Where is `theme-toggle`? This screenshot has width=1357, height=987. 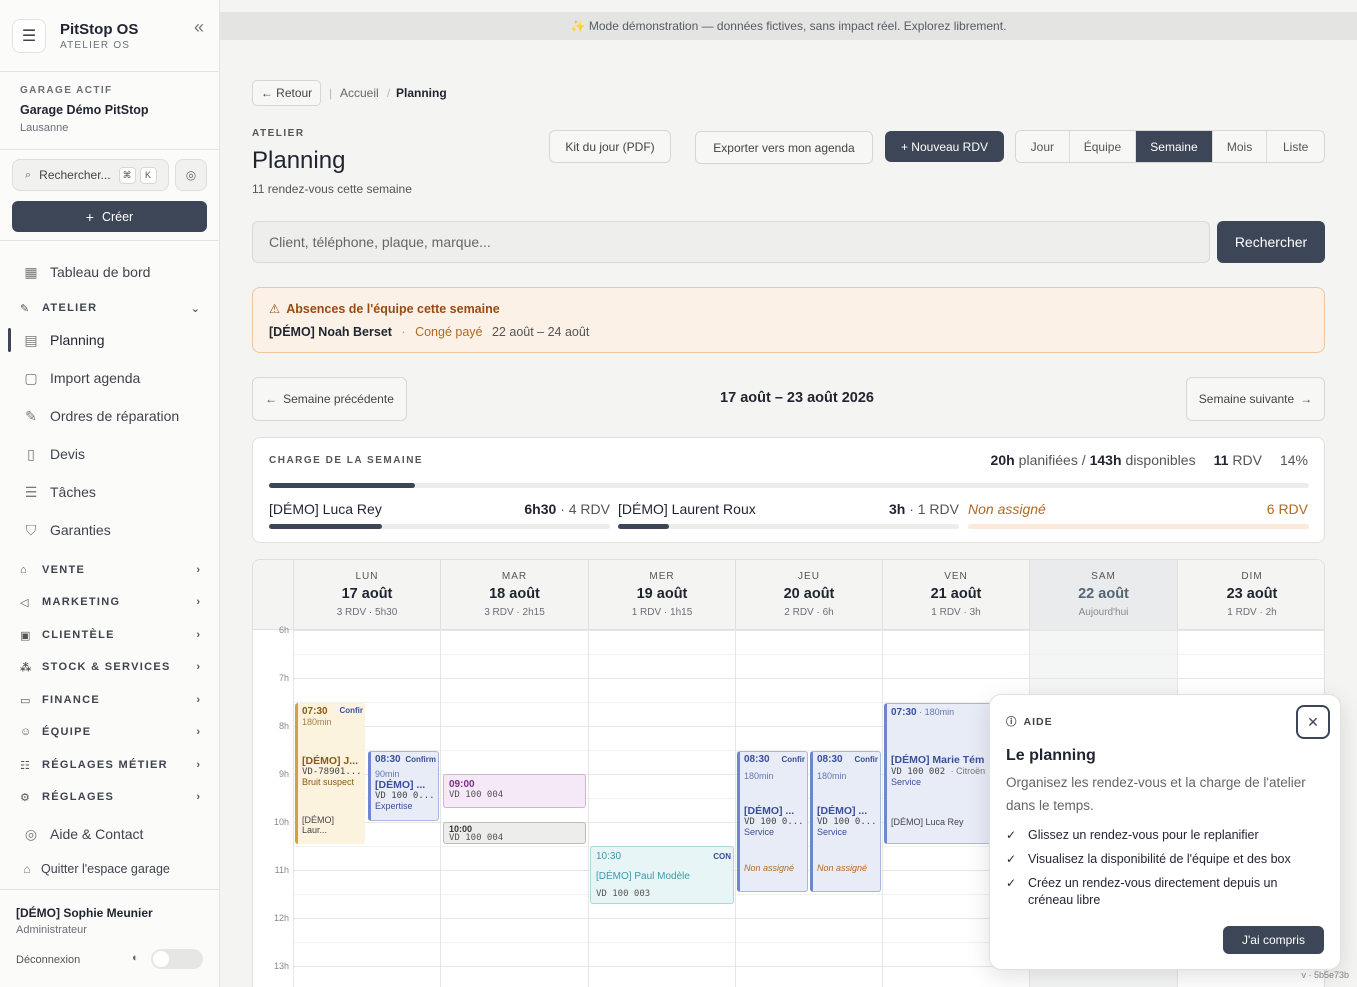 theme-toggle is located at coordinates (177, 959).